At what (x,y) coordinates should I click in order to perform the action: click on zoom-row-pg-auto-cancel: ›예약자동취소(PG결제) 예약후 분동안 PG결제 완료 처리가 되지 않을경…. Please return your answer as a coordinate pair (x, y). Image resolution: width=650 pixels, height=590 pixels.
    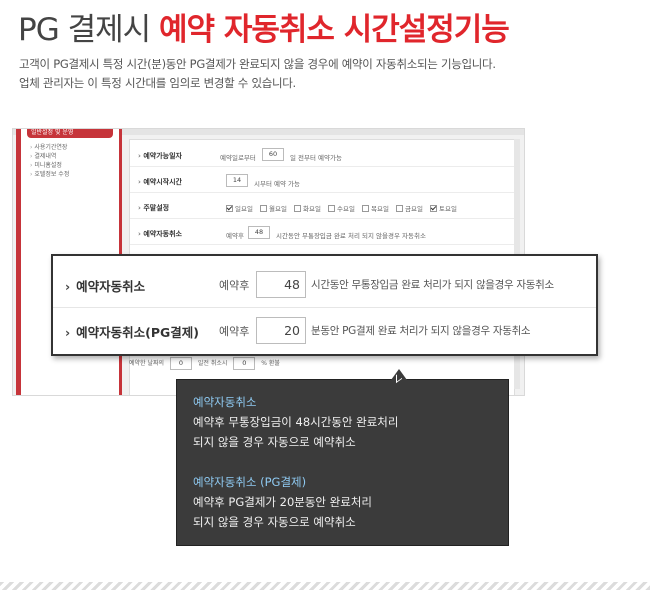
    Looking at the image, I should click on (324, 329).